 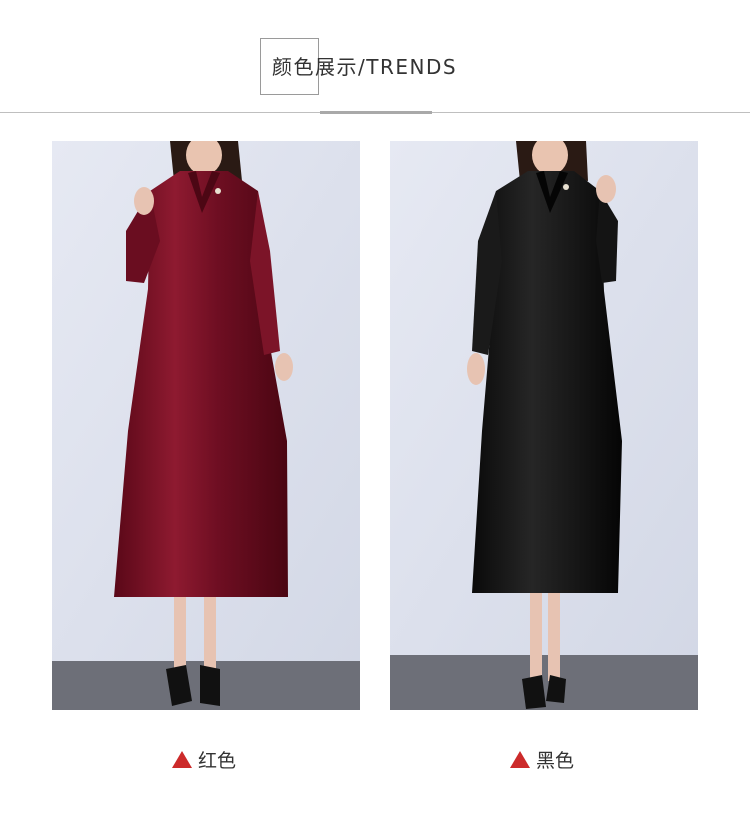 I want to click on color-option-black: 黑色, so click(x=542, y=761).